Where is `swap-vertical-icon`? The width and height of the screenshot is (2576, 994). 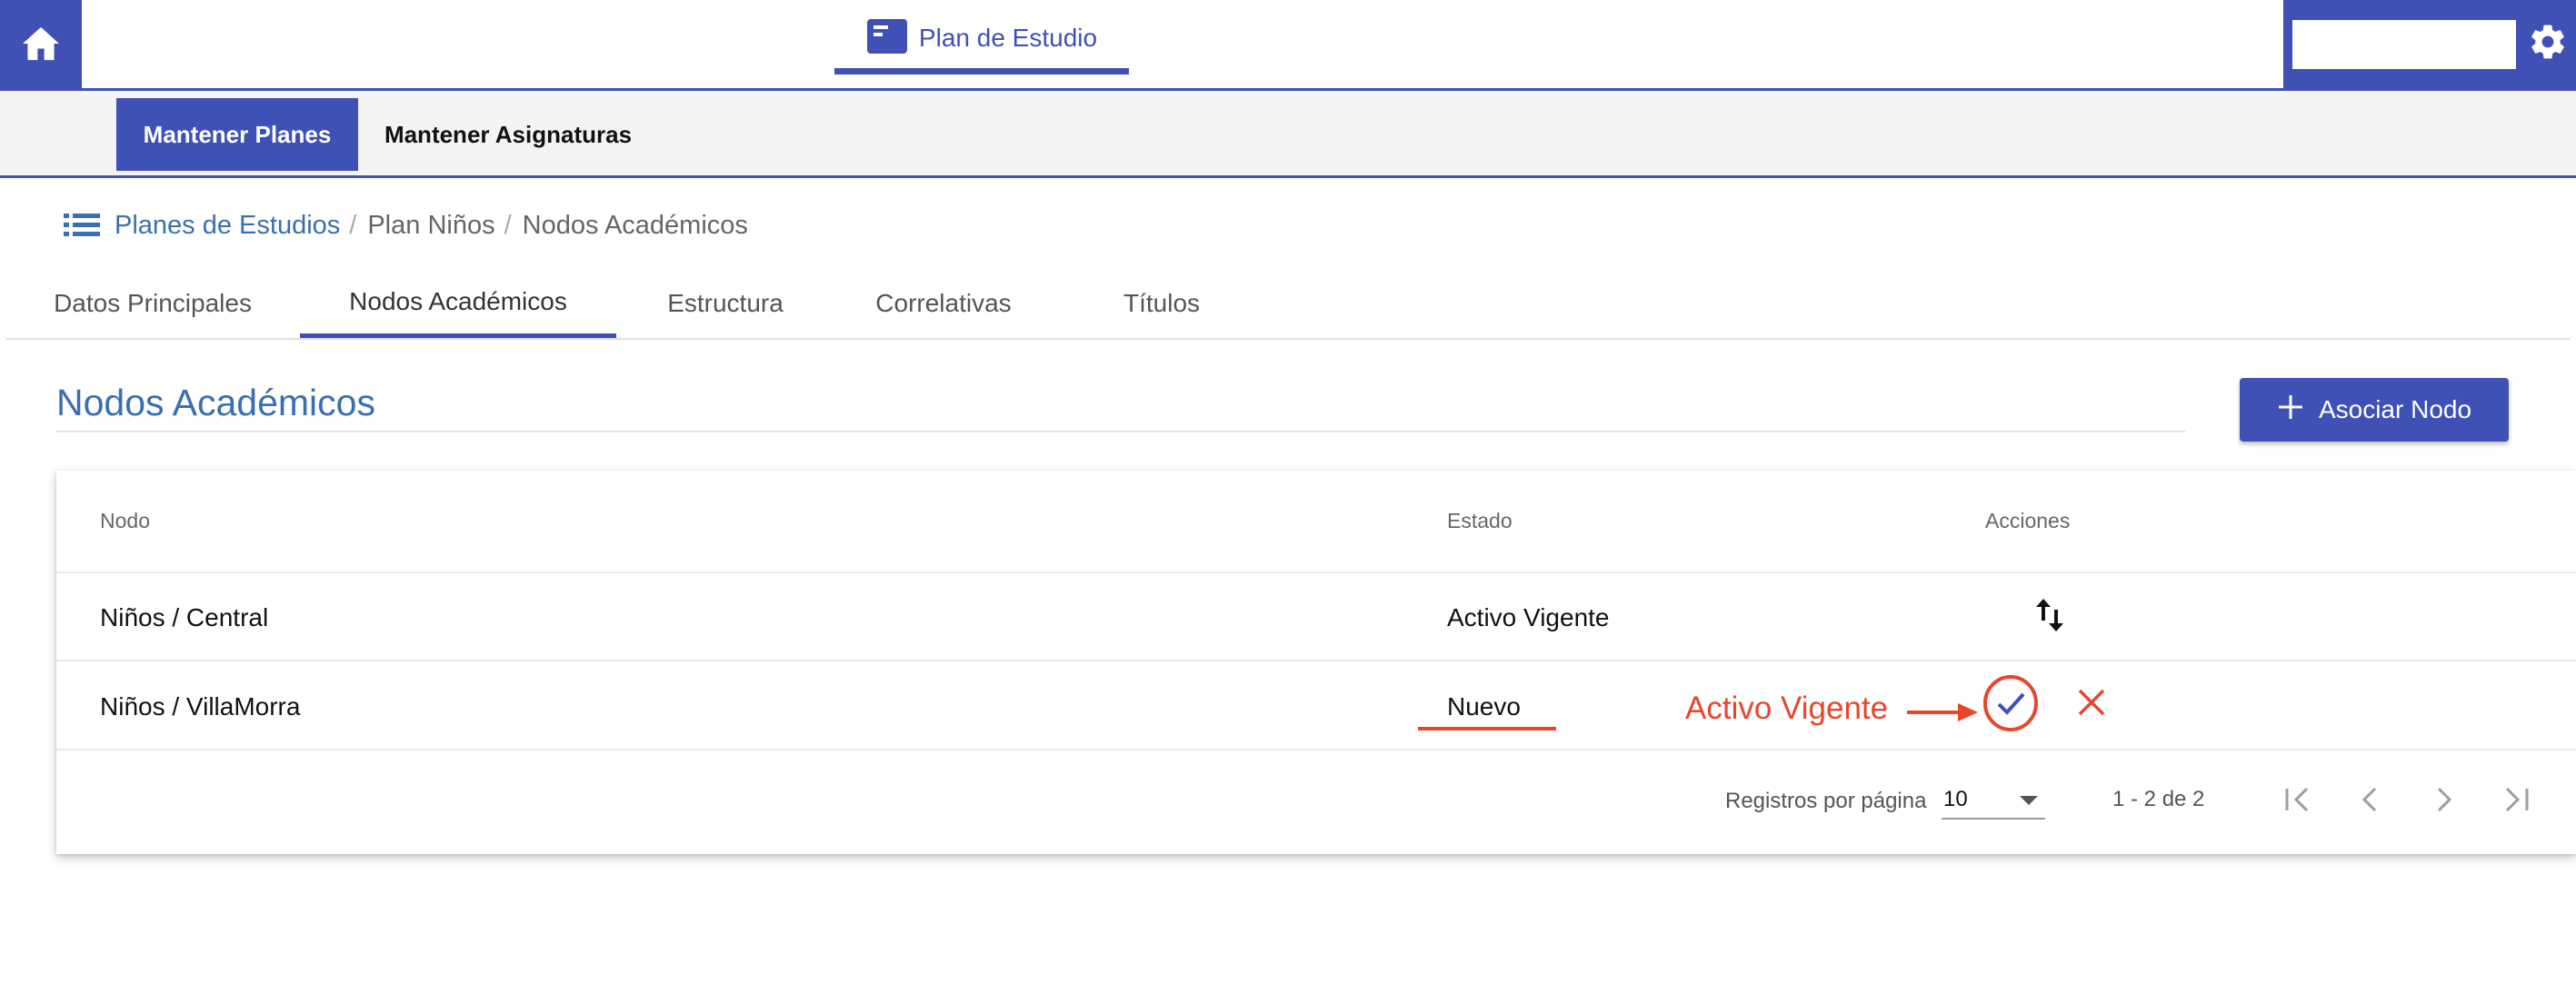
swap-vertical-icon is located at coordinates (2049, 617).